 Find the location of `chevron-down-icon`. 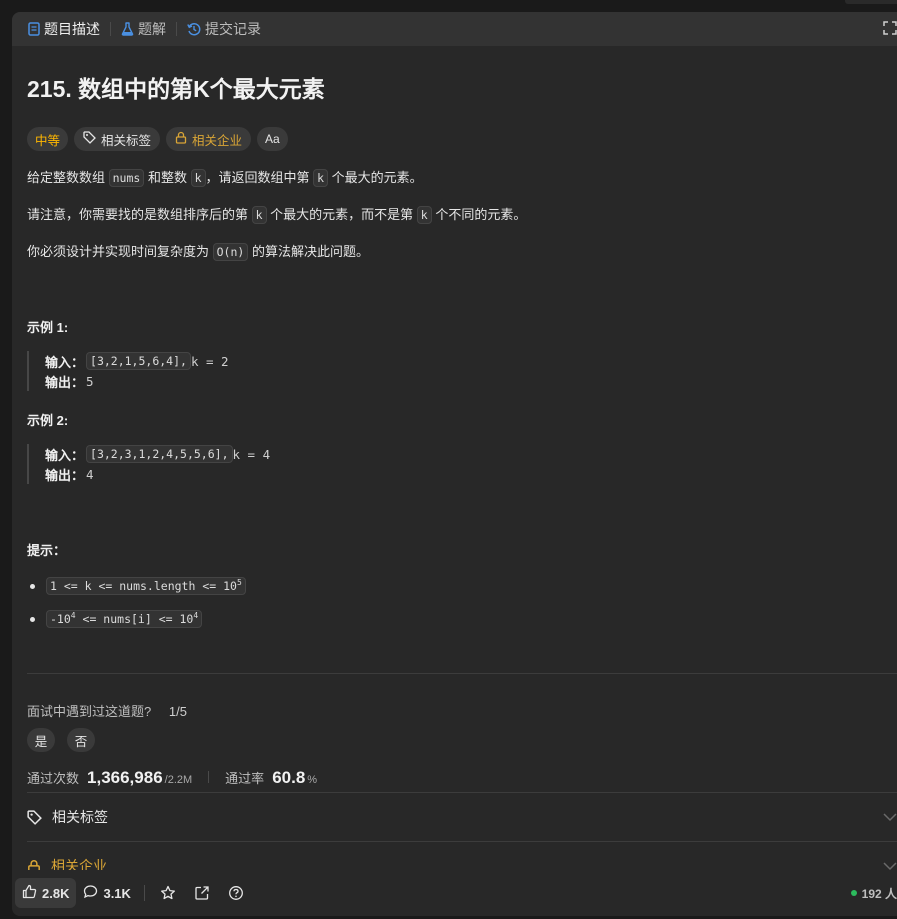

chevron-down-icon is located at coordinates (890, 817).